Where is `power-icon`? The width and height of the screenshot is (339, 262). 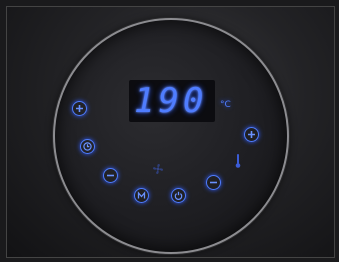
power-icon is located at coordinates (178, 195).